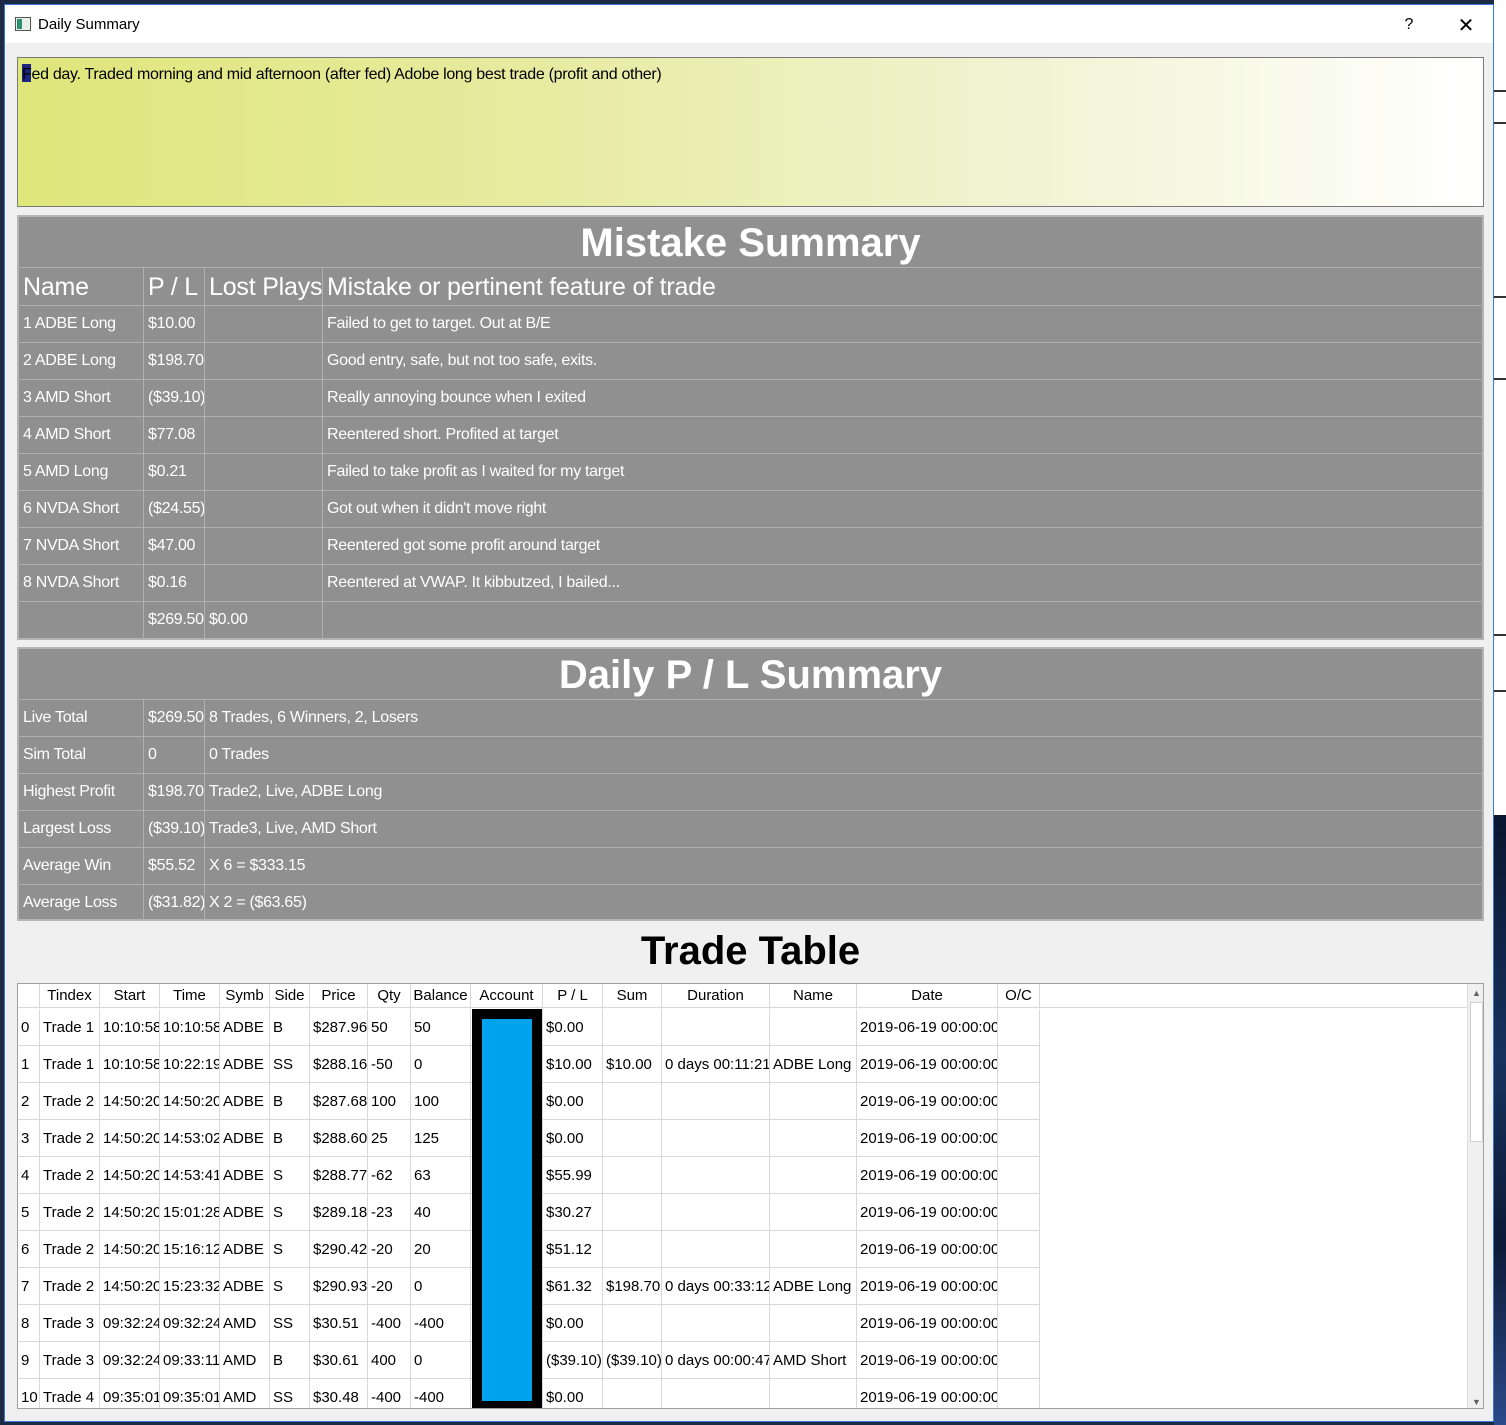 The image size is (1506, 1425). Describe the element at coordinates (573, 1064) in the screenshot. I see `cell-pl: $10.00` at that location.